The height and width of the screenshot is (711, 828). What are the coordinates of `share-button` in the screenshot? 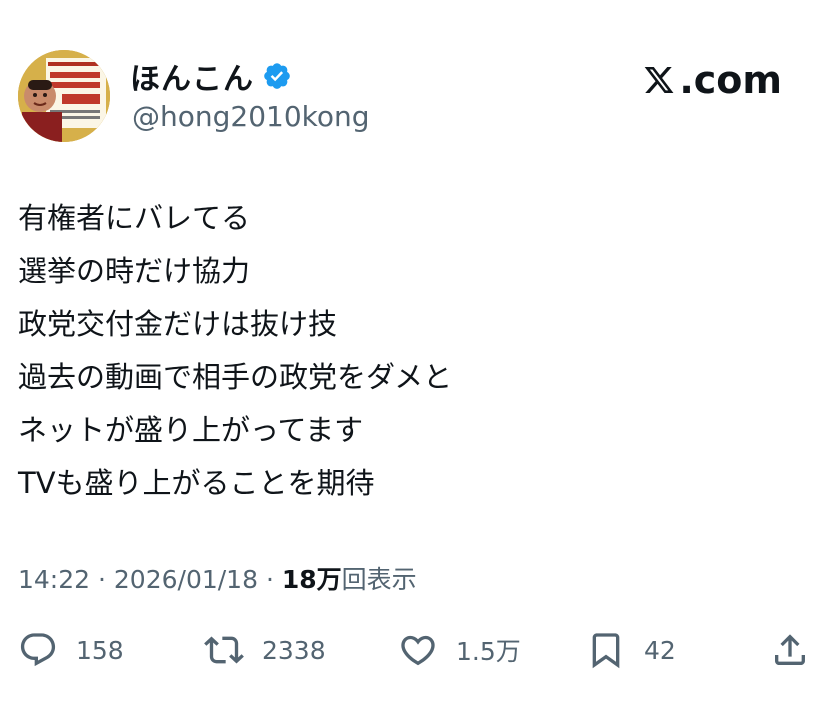 It's located at (790, 650).